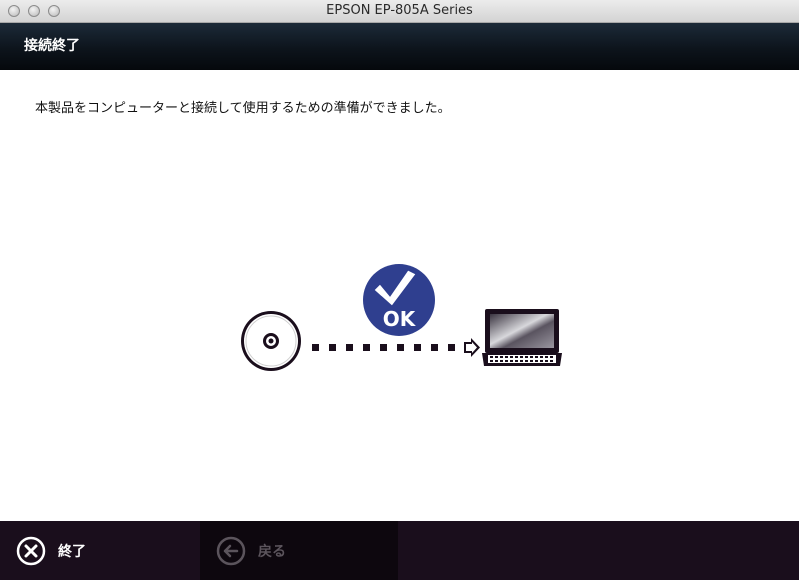  I want to click on window-title: EPSON EP-805A Series, so click(399, 10).